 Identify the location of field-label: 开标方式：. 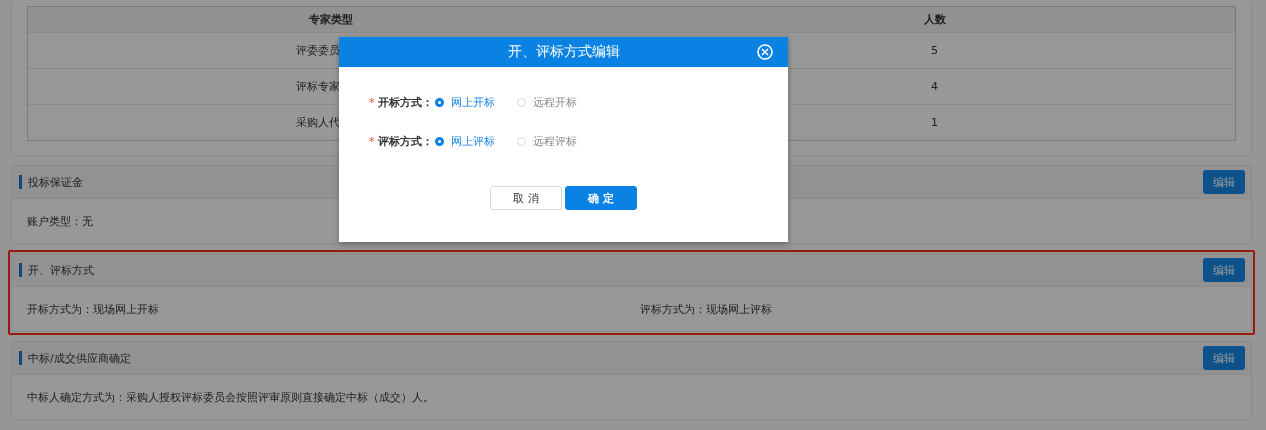
(405, 102).